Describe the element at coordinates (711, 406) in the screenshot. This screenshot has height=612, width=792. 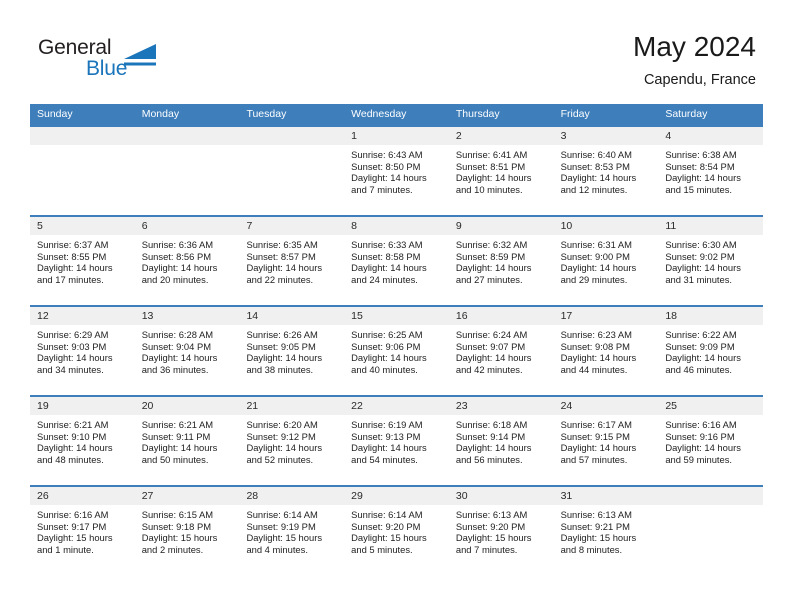
I see `day-cell: 25` at that location.